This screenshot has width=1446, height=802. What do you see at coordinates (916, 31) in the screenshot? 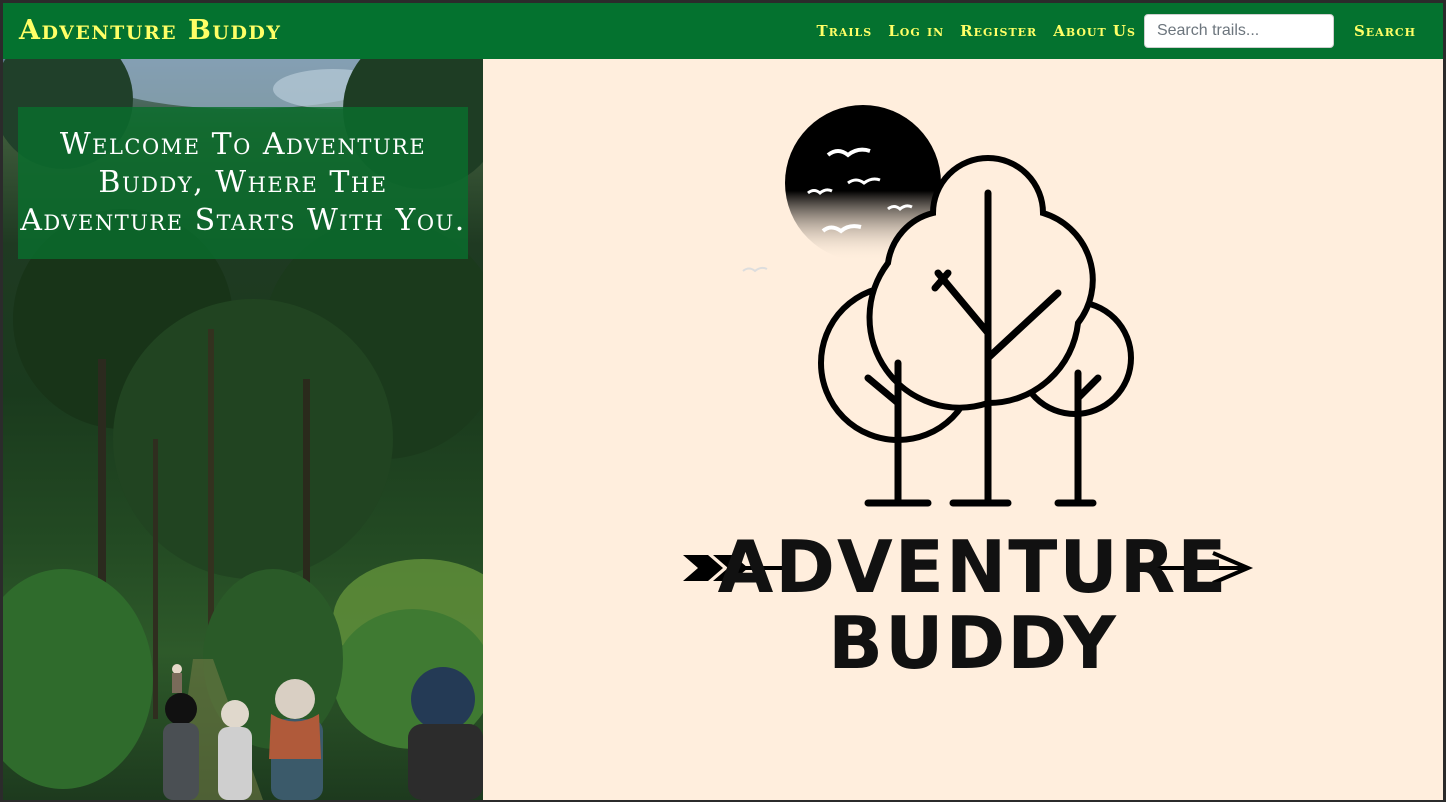
I see `nav-link-login: Log in` at bounding box center [916, 31].